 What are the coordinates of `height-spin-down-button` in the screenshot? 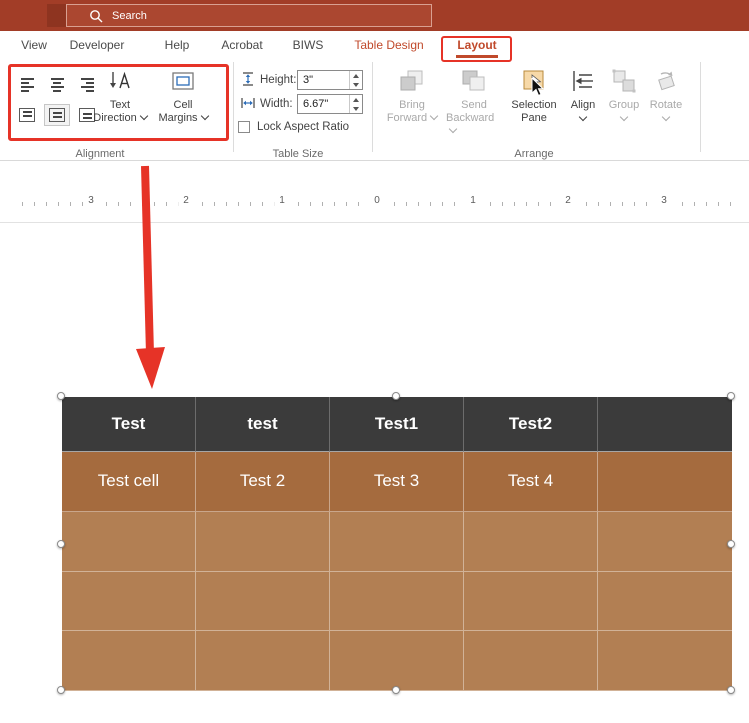 It's located at (356, 84).